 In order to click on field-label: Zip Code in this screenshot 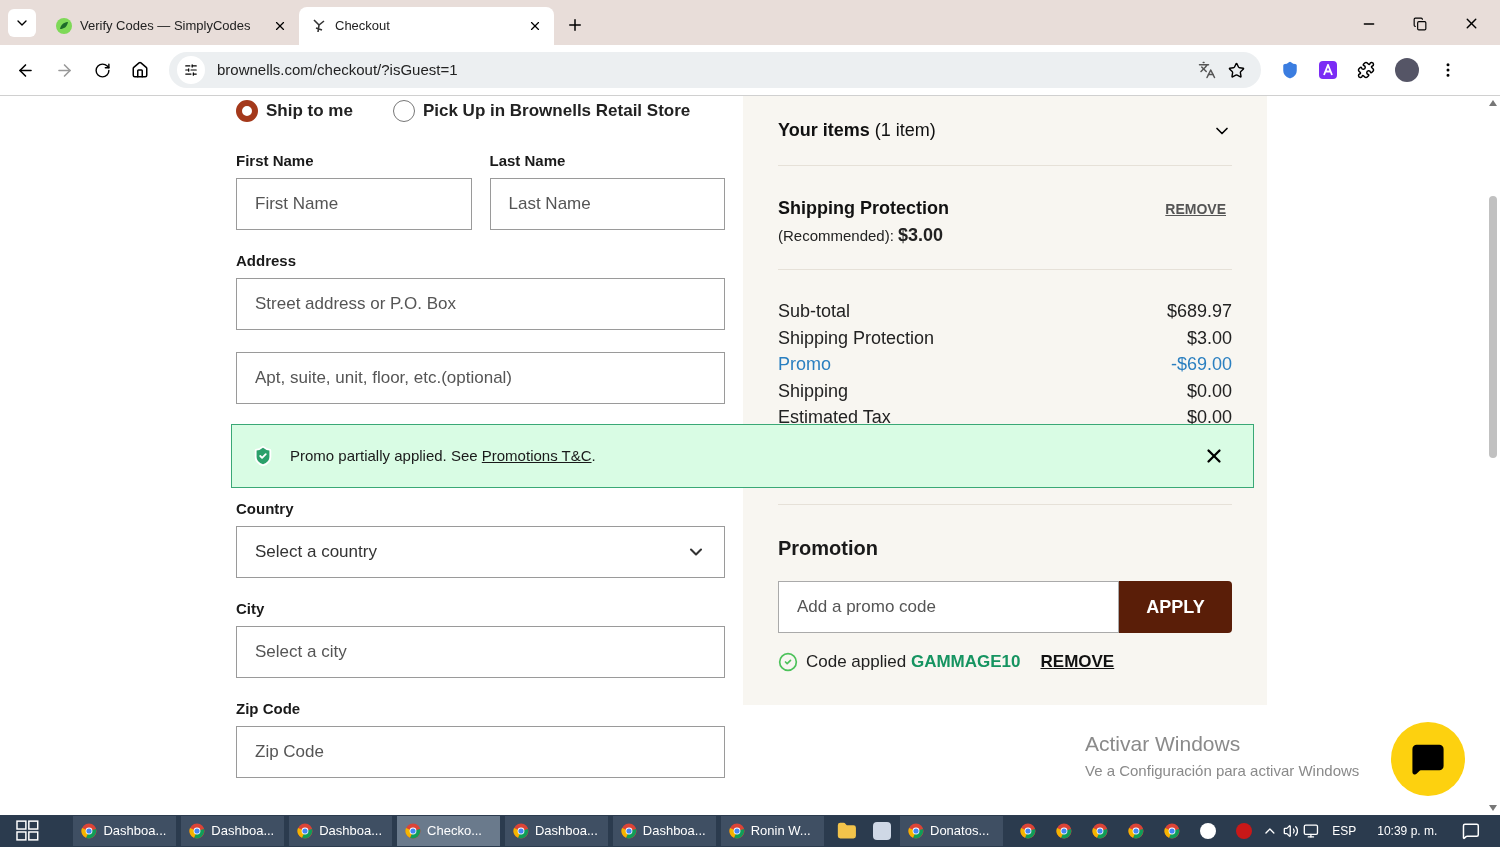, I will do `click(269, 709)`.